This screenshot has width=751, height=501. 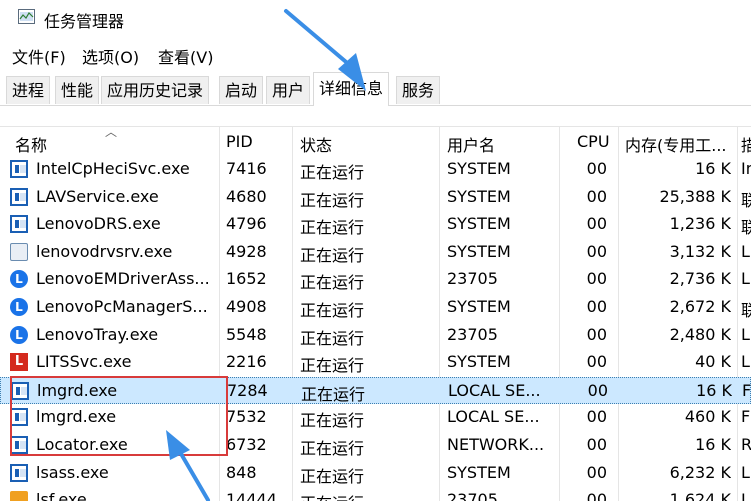 I want to click on pid-cell: 4928, so click(x=246, y=251).